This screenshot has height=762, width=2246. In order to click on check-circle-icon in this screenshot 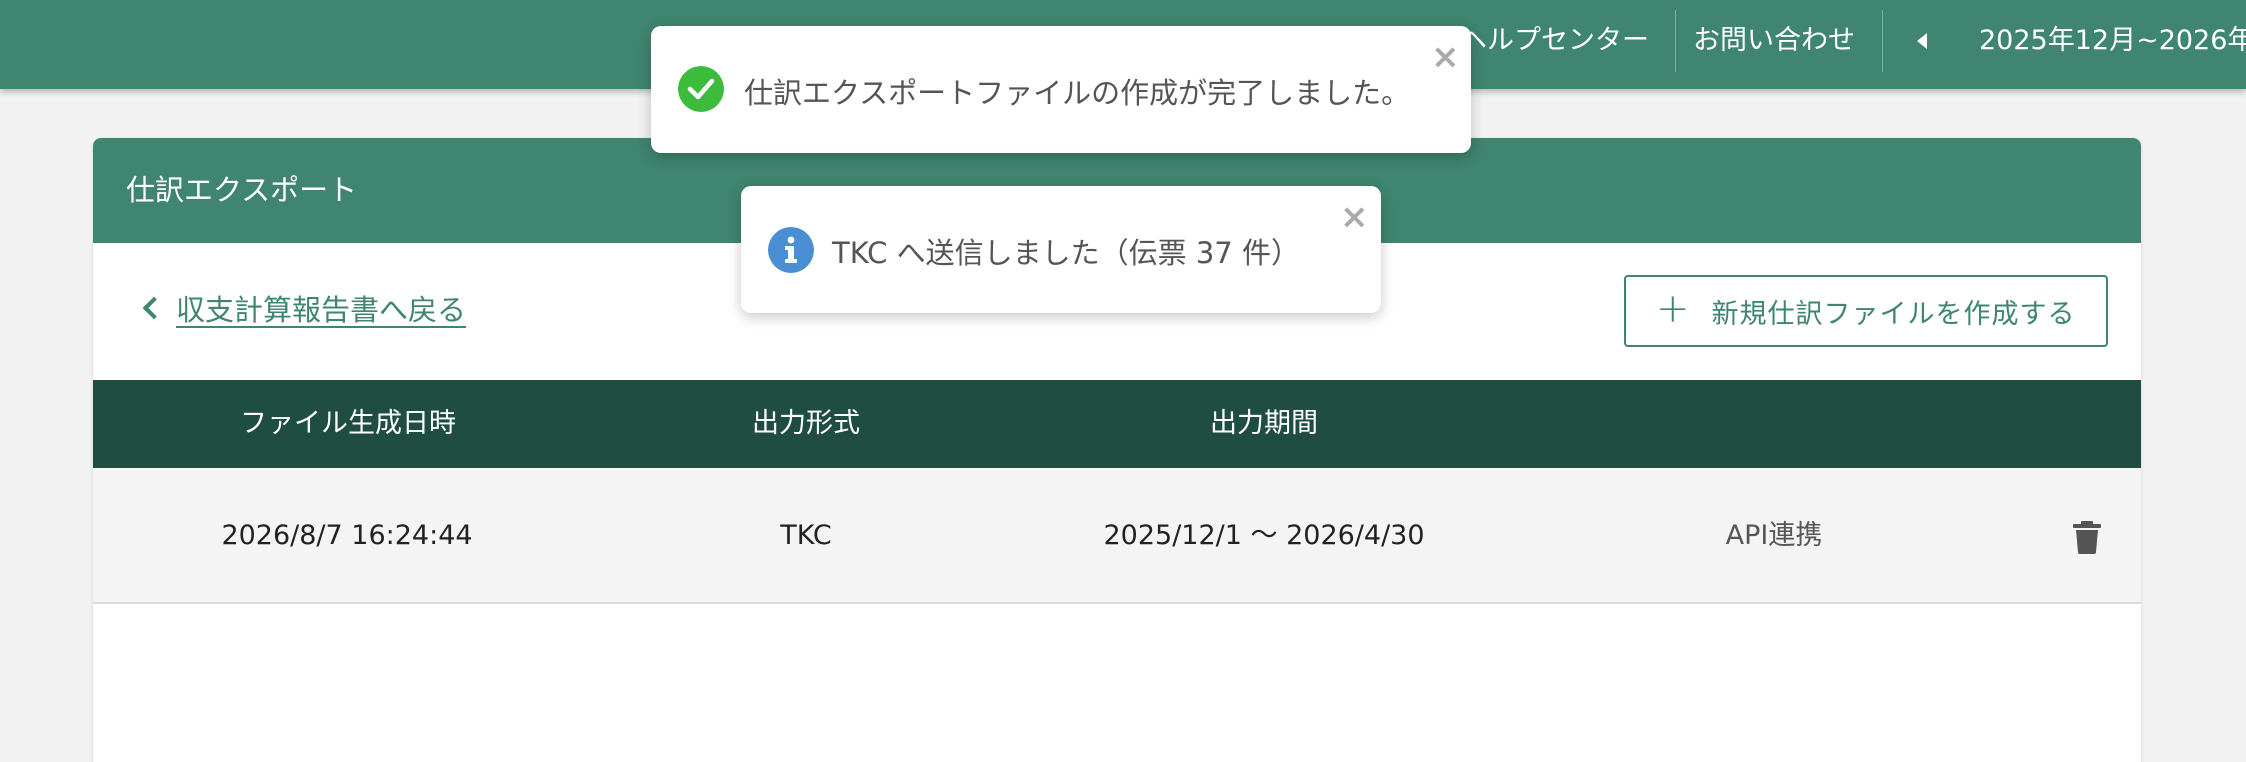, I will do `click(701, 89)`.